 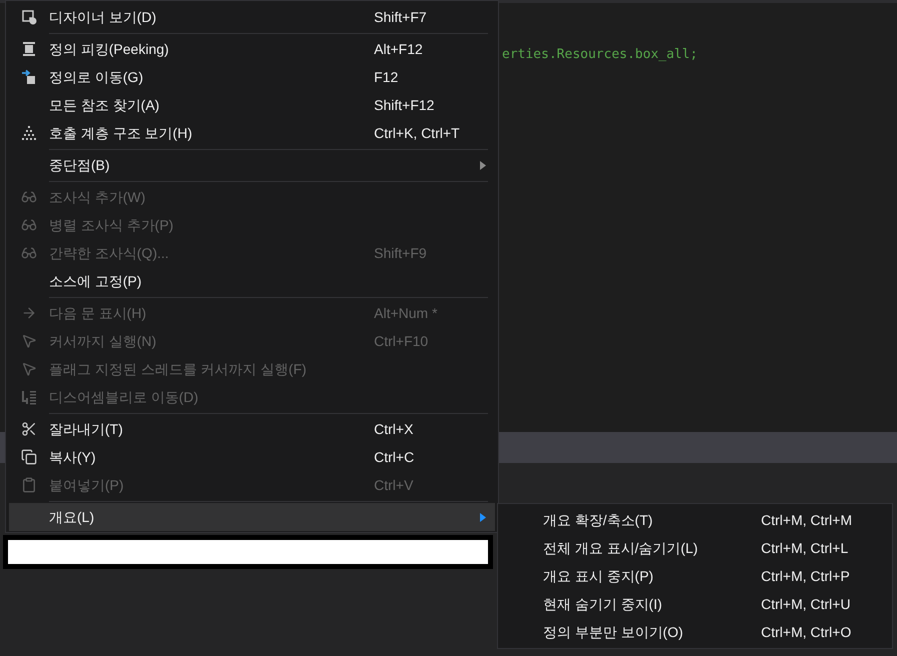 I want to click on menu-item-label: 조사식 추가(W), so click(x=97, y=197).